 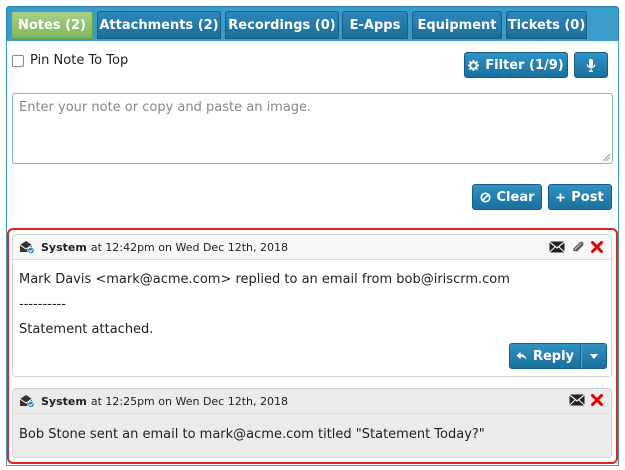 I want to click on reply-button: Reply, so click(x=545, y=356).